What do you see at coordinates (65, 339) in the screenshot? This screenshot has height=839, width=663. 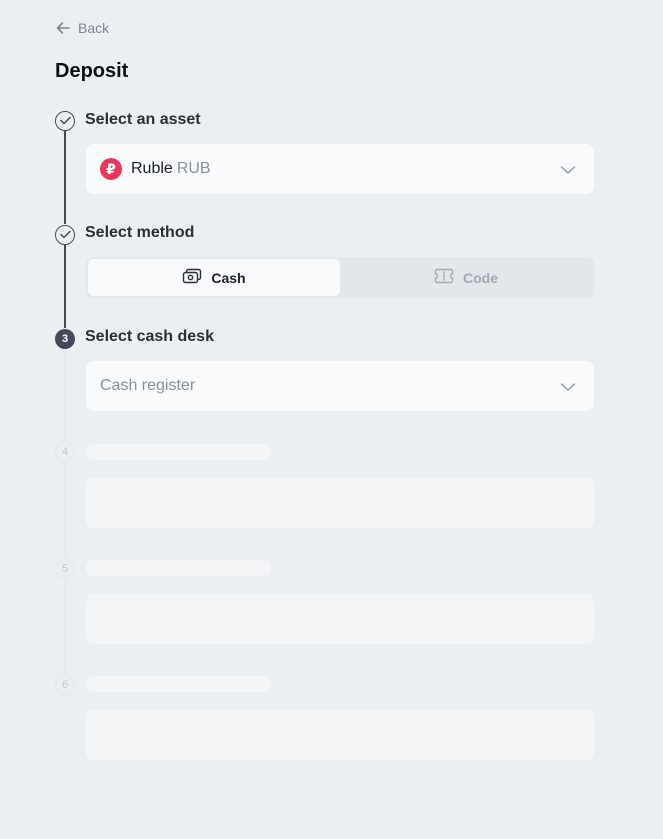 I see `step-3-marker: 3` at bounding box center [65, 339].